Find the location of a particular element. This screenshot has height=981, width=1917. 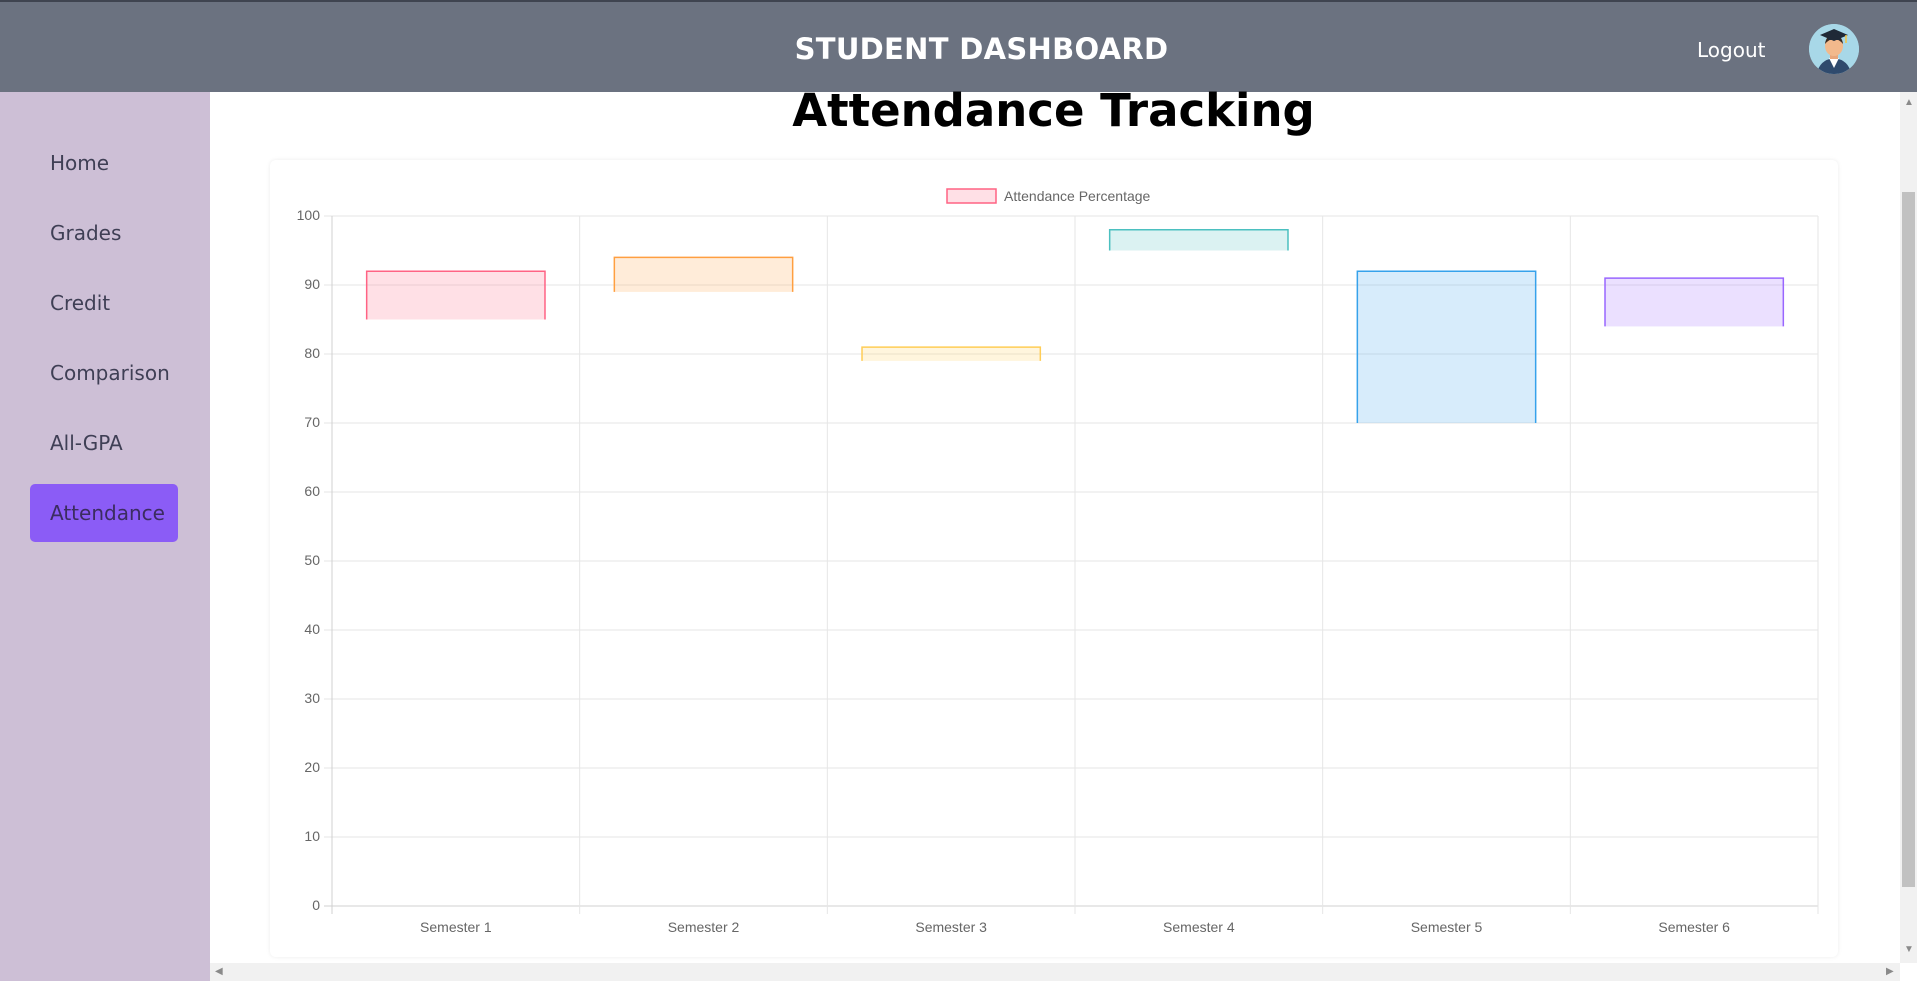

scroll-down-arrow-icon: ▼ is located at coordinates (1909, 950).